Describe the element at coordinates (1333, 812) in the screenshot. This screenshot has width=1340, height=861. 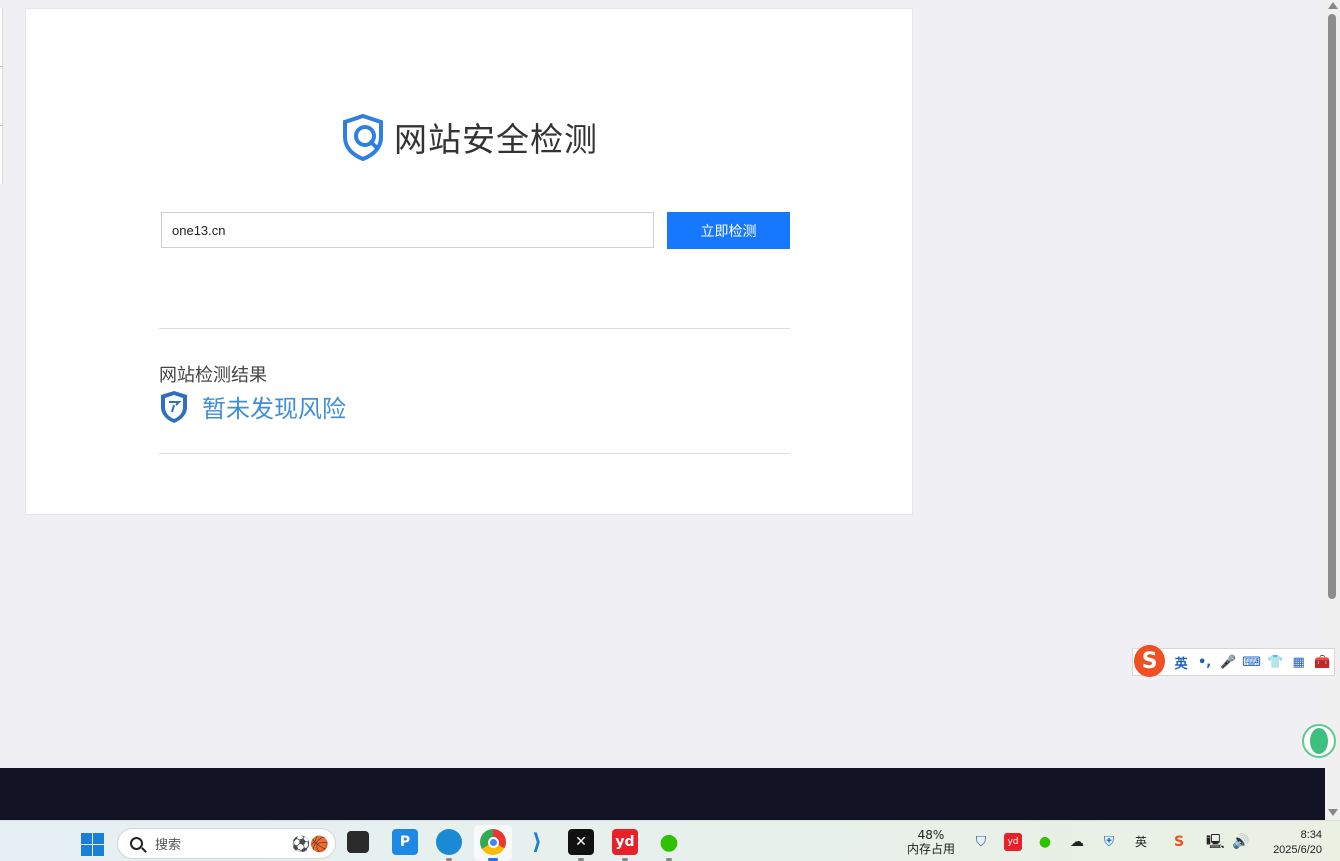
I see `scroll-down-icon` at that location.